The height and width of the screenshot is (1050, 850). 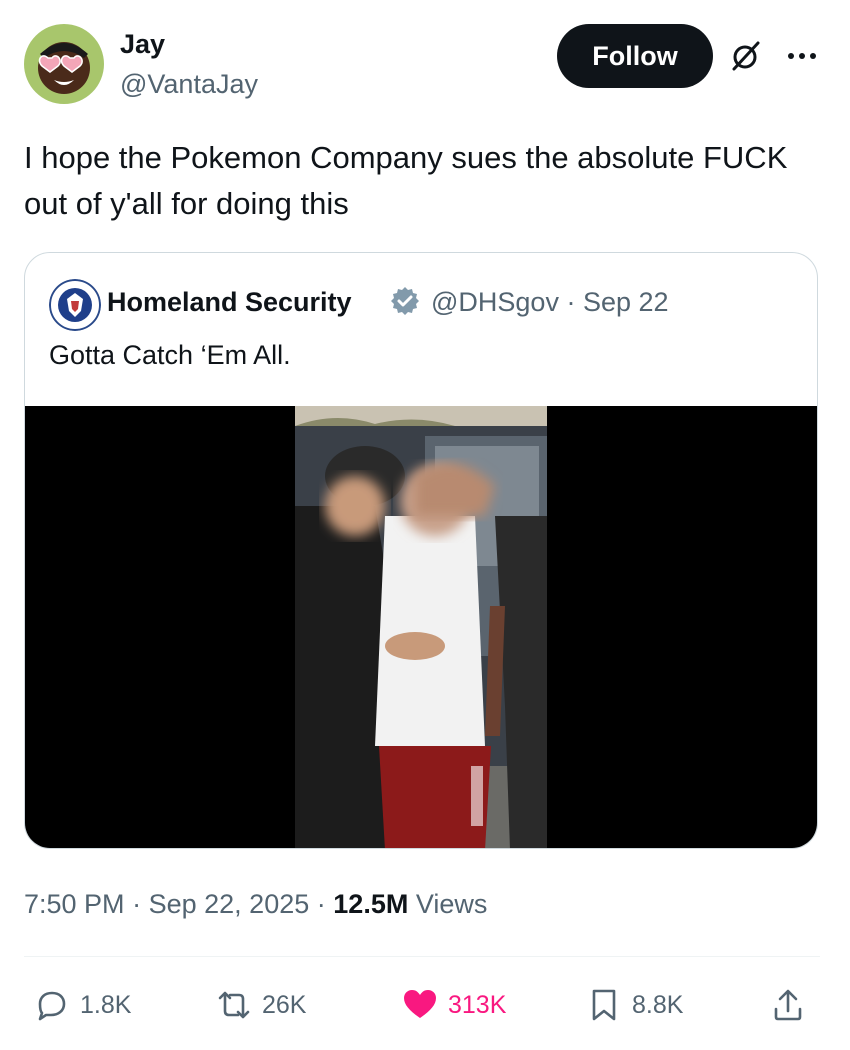 I want to click on action-bar: 1.8K 26K 313K 8.8K, so click(x=425, y=1005).